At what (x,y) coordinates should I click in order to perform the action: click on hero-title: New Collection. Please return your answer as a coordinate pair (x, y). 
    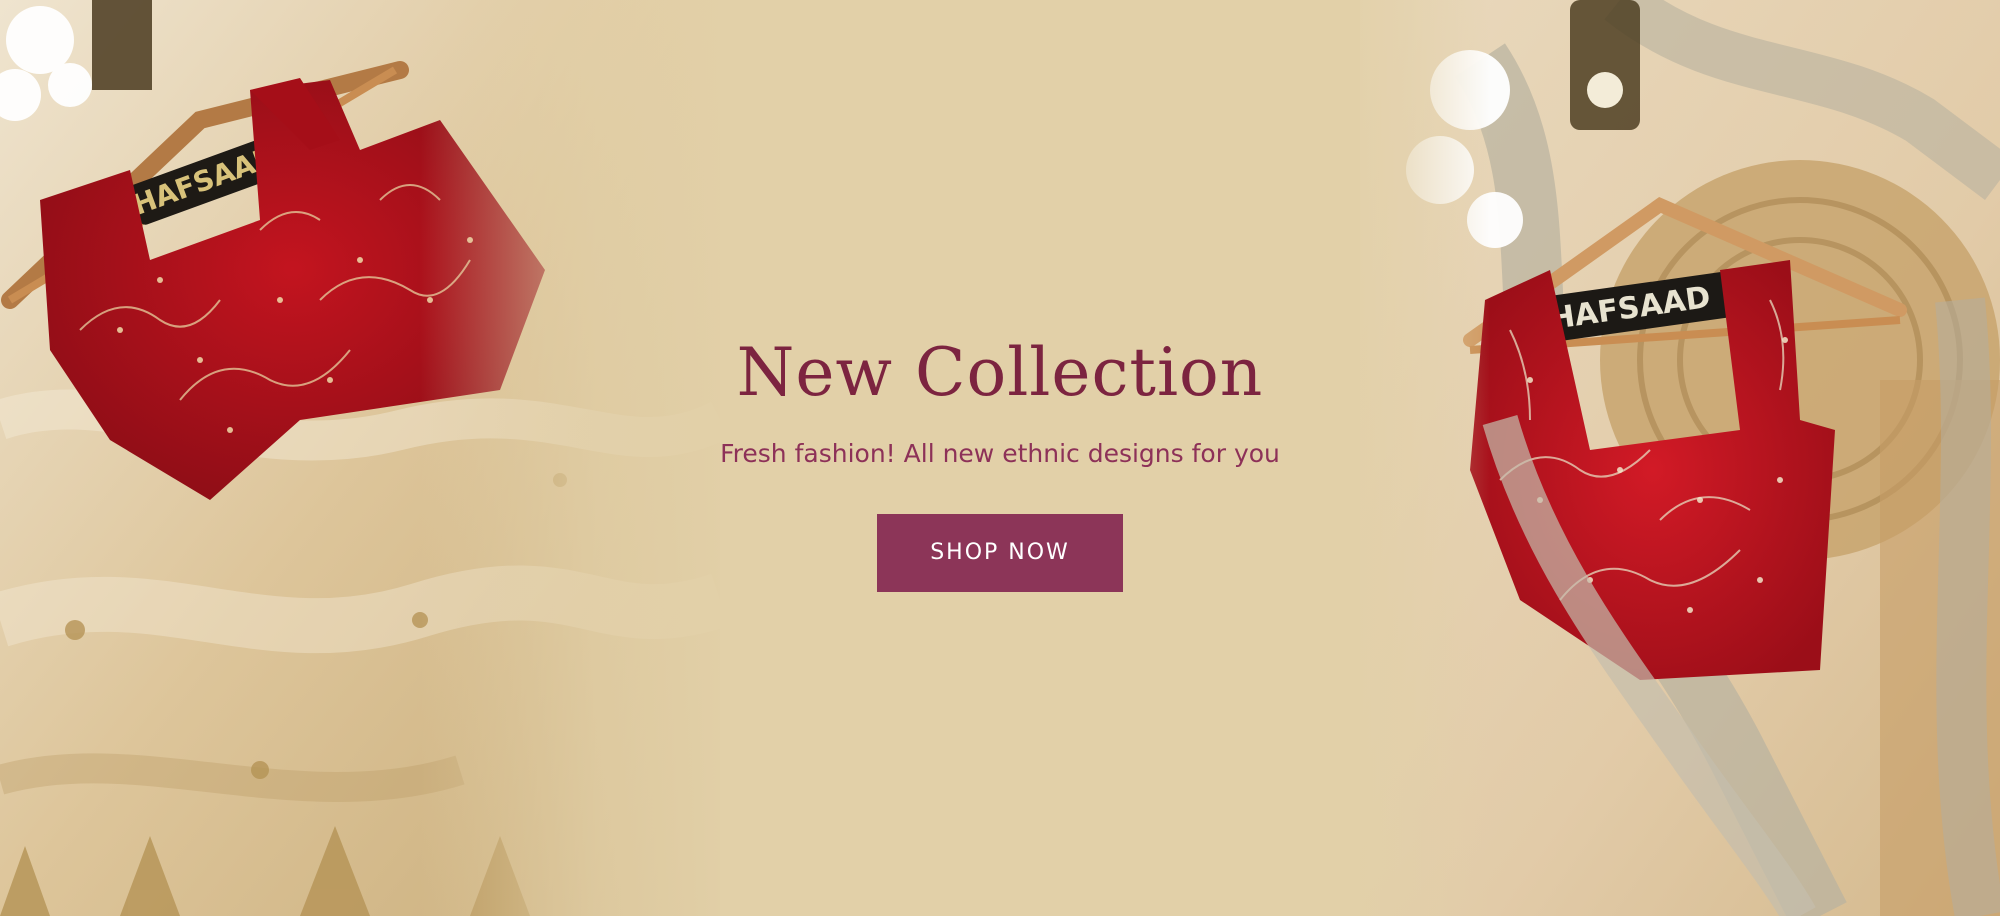
    Looking at the image, I should click on (1000, 372).